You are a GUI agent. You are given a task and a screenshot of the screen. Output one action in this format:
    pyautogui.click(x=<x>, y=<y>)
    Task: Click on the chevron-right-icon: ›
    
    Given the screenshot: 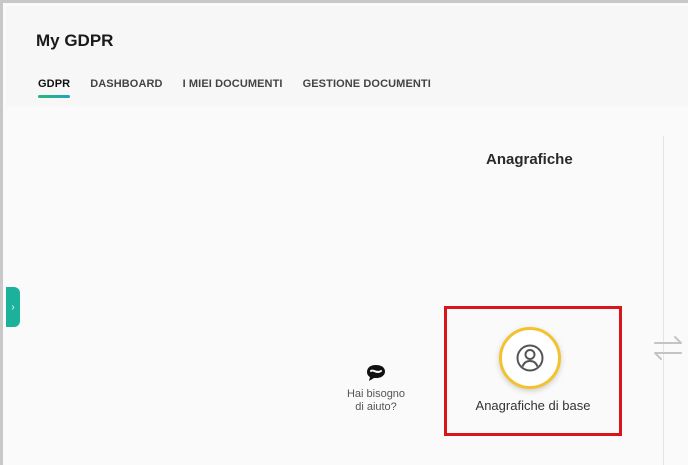 What is the action you would take?
    pyautogui.click(x=13, y=307)
    